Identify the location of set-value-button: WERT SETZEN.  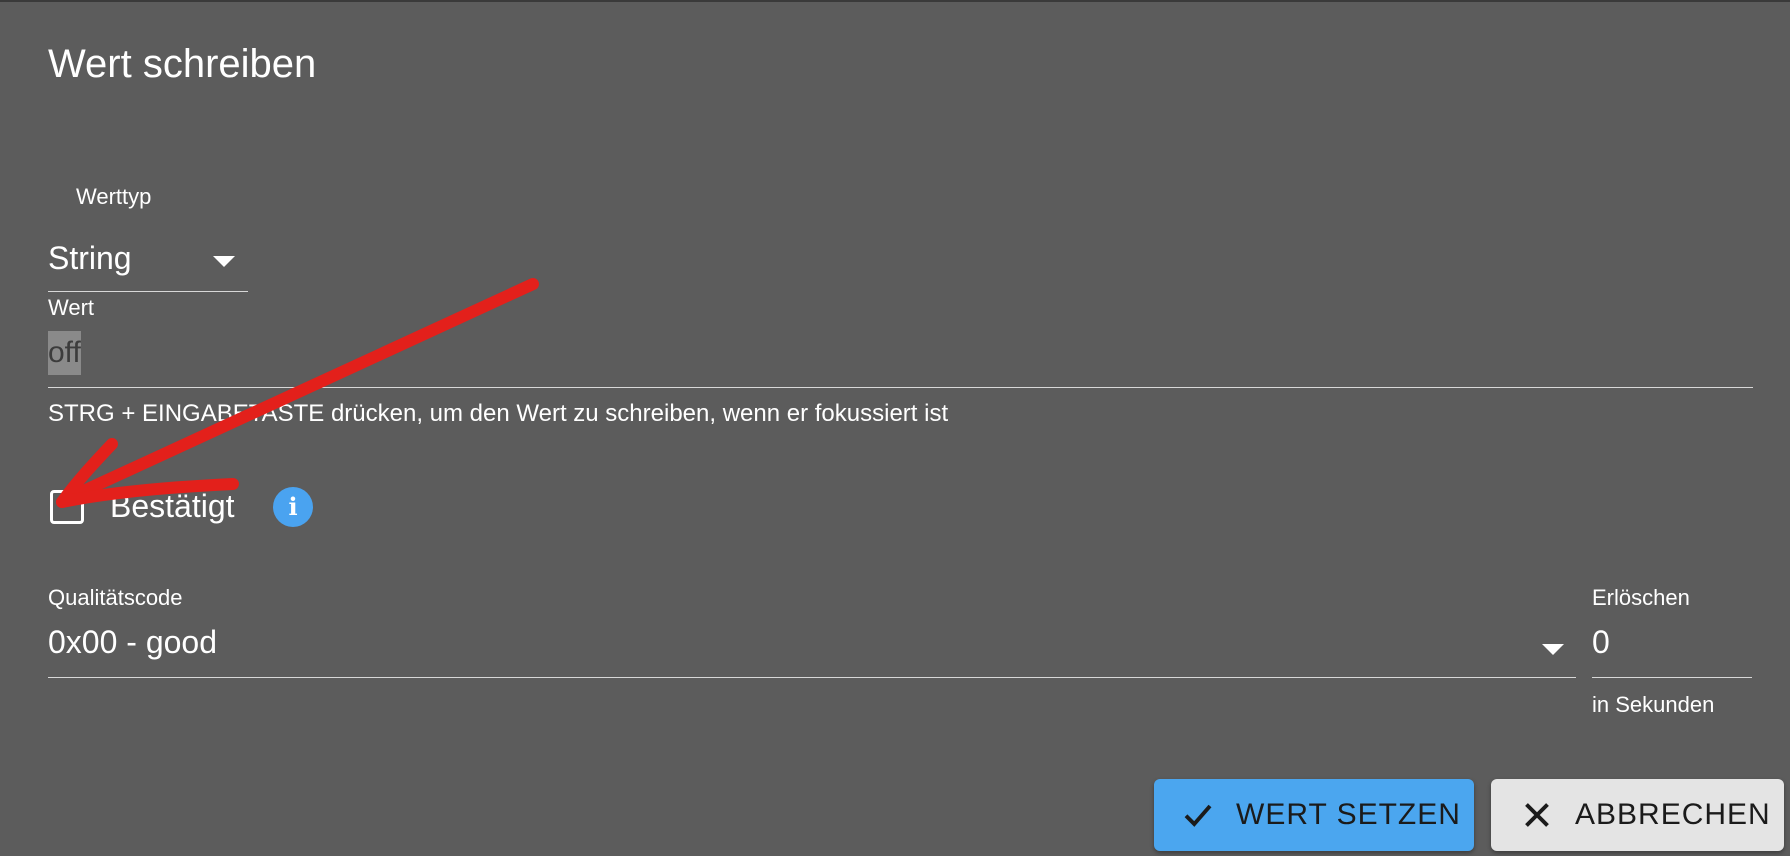
(1314, 815).